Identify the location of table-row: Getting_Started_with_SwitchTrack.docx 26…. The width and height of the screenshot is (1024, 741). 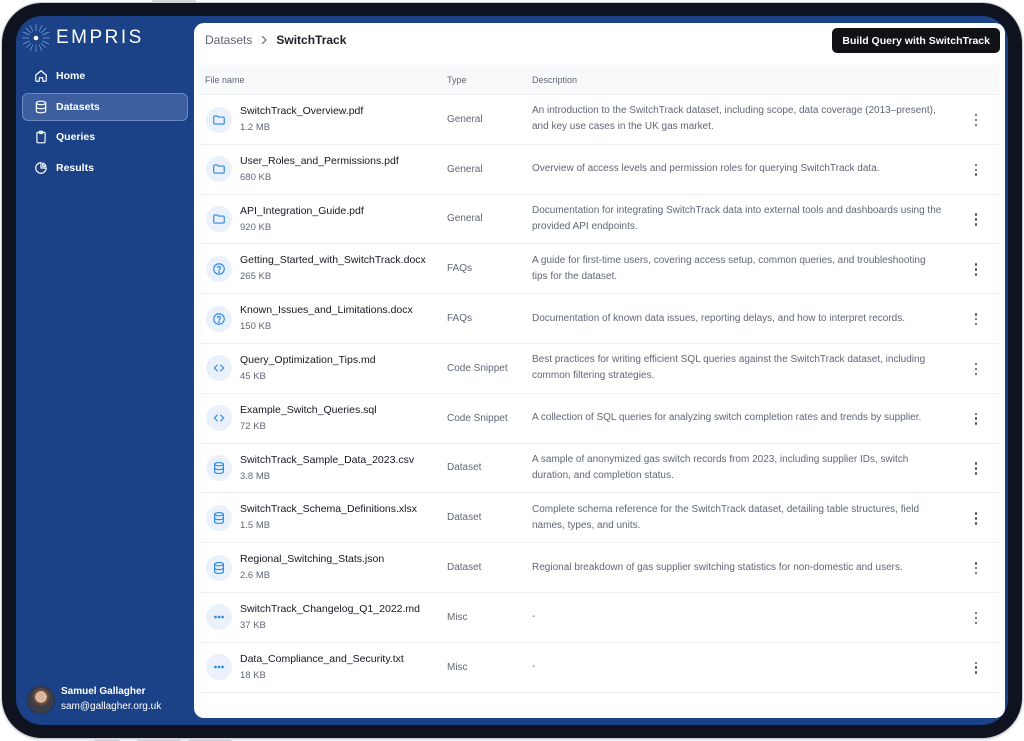
(599, 269).